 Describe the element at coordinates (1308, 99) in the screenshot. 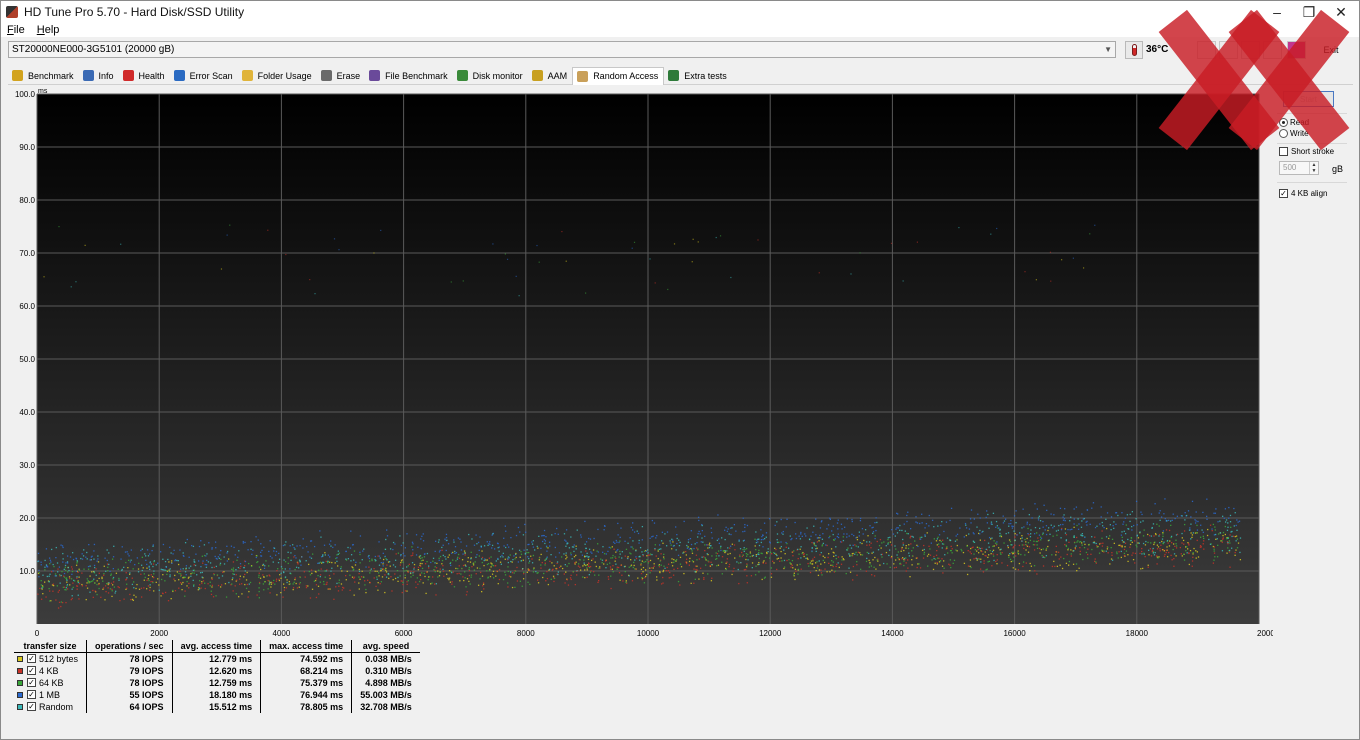

I see `start-button: Start` at that location.